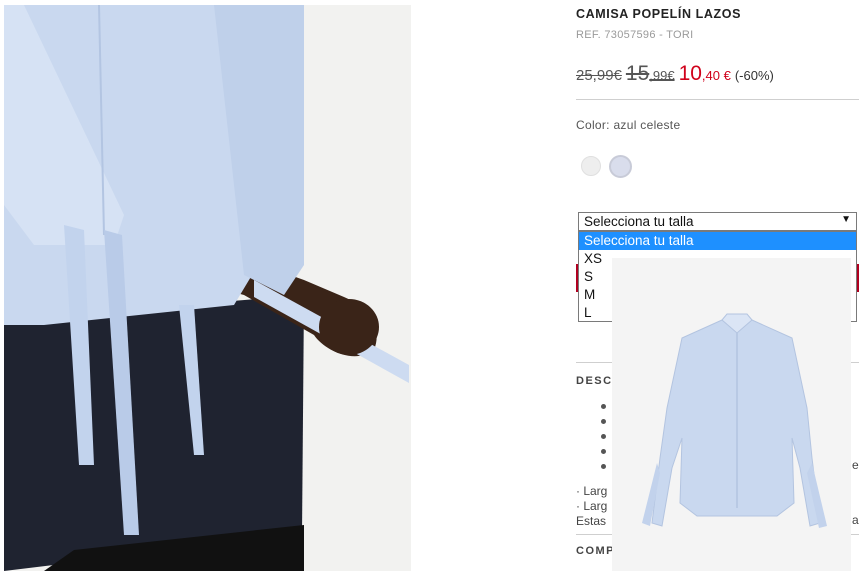  Describe the element at coordinates (637, 73) in the screenshot. I see `previous-price-int: 15` at that location.